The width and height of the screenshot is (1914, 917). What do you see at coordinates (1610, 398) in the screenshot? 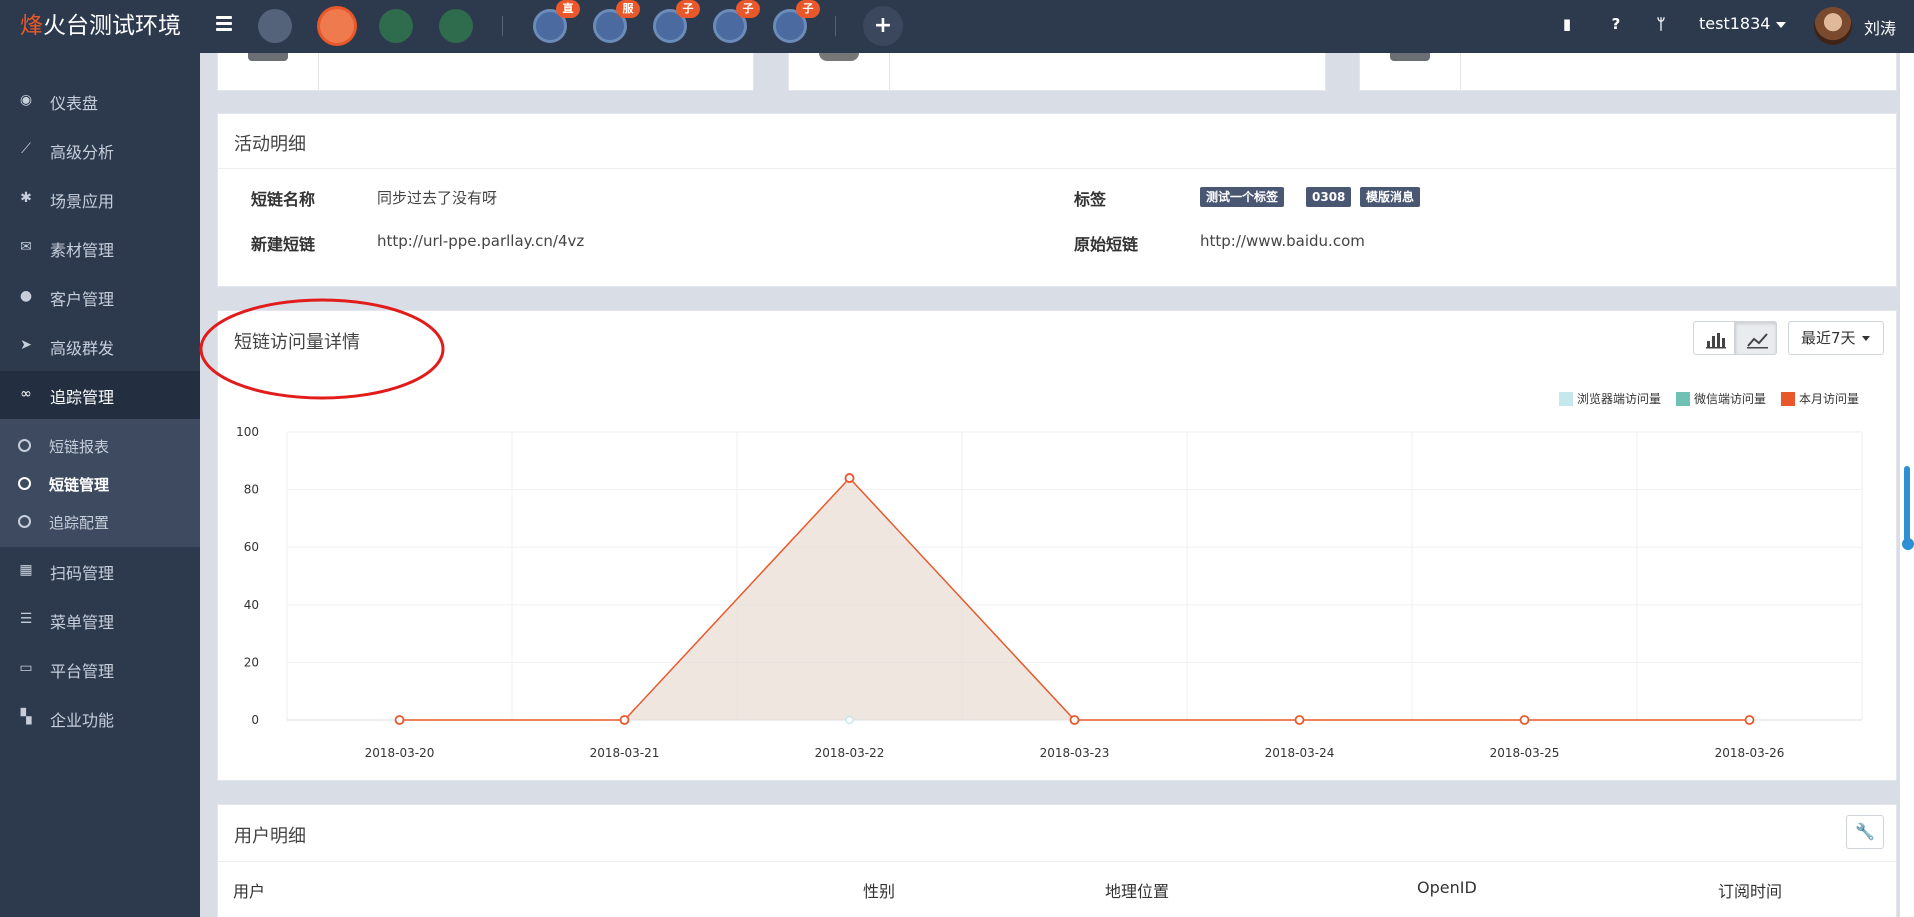
I see `legend-item: 浏览器端访问量` at bounding box center [1610, 398].